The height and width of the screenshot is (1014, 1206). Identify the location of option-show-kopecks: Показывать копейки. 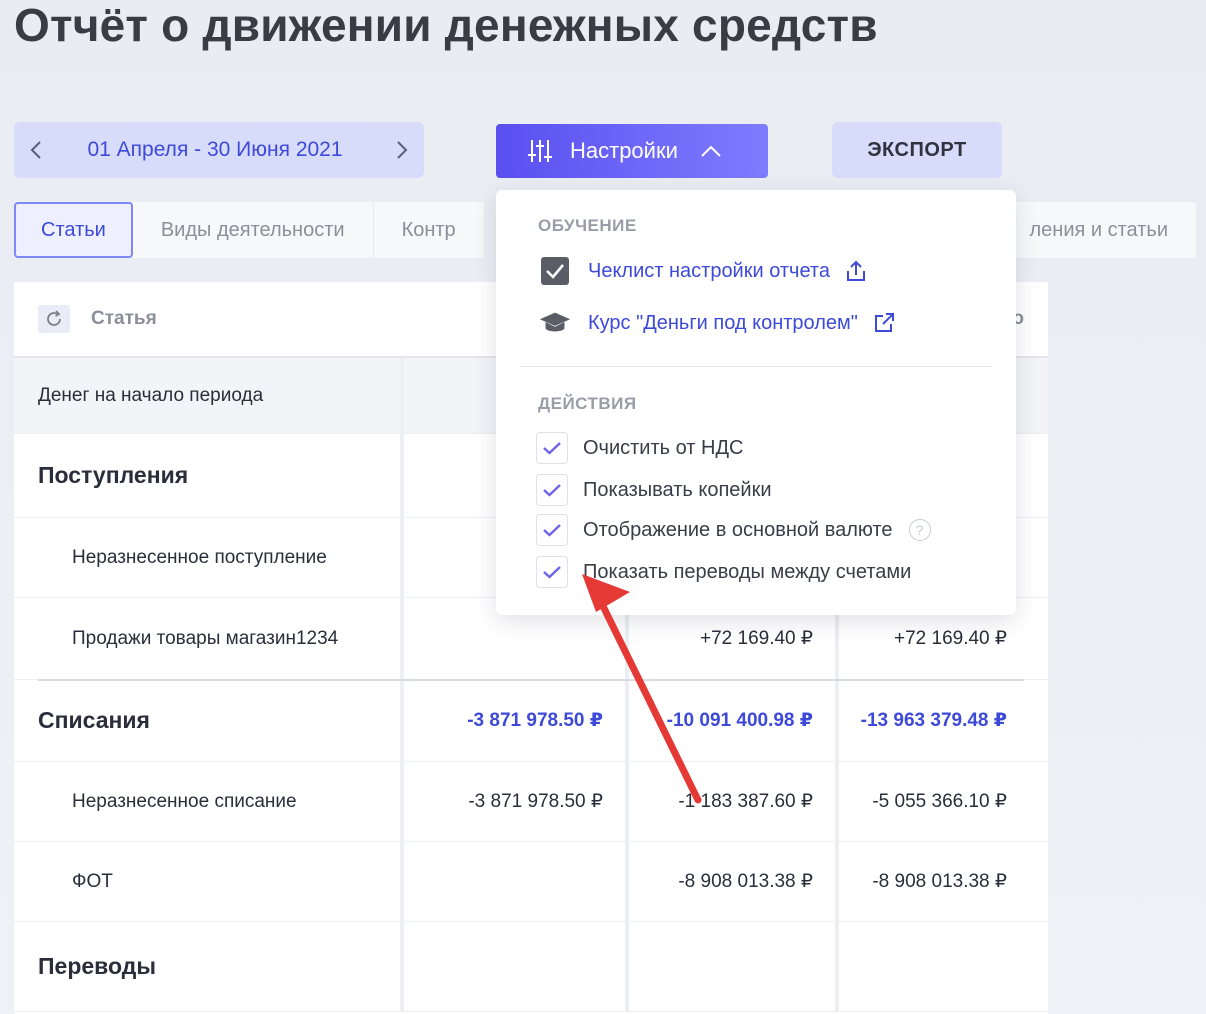
(654, 490).